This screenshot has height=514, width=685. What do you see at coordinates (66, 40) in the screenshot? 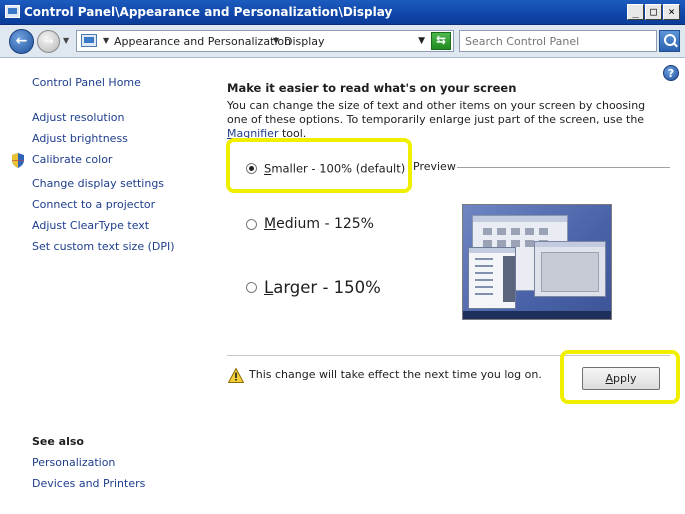
I see `history-dropdown-icon: ▼` at bounding box center [66, 40].